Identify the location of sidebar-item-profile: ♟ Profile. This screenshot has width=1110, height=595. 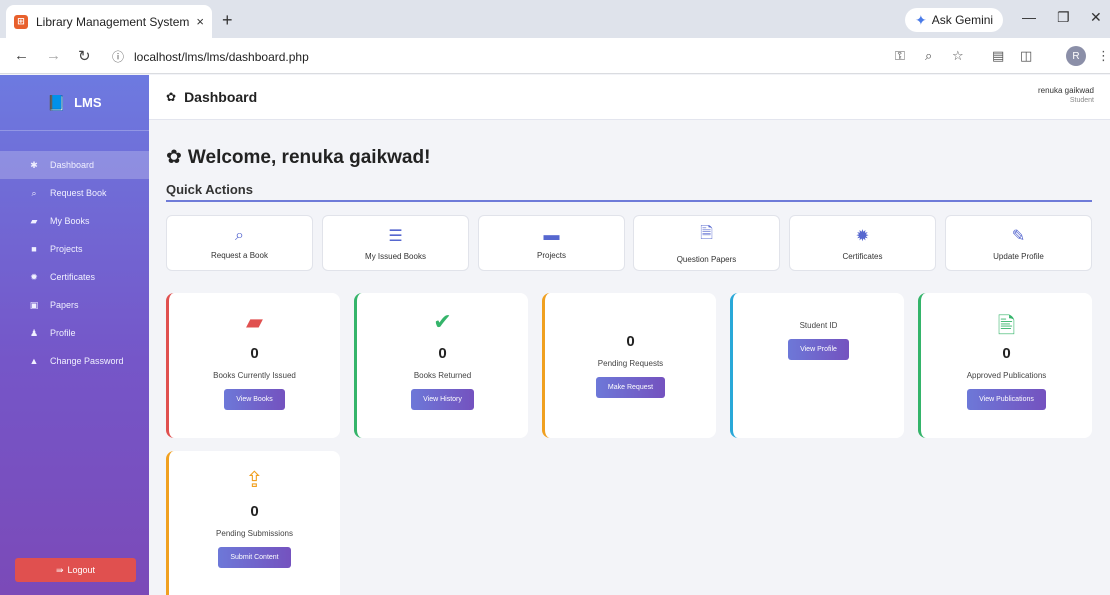
(74, 333).